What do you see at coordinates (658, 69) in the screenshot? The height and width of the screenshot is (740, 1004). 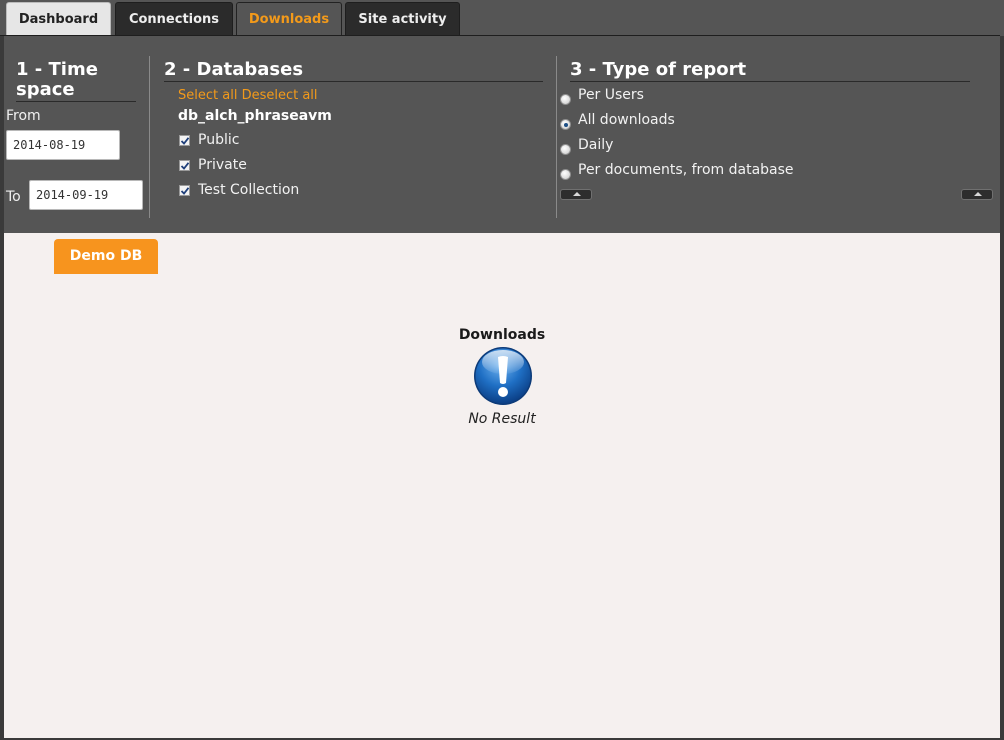 I see `report-type-title: 3 - Type of report` at bounding box center [658, 69].